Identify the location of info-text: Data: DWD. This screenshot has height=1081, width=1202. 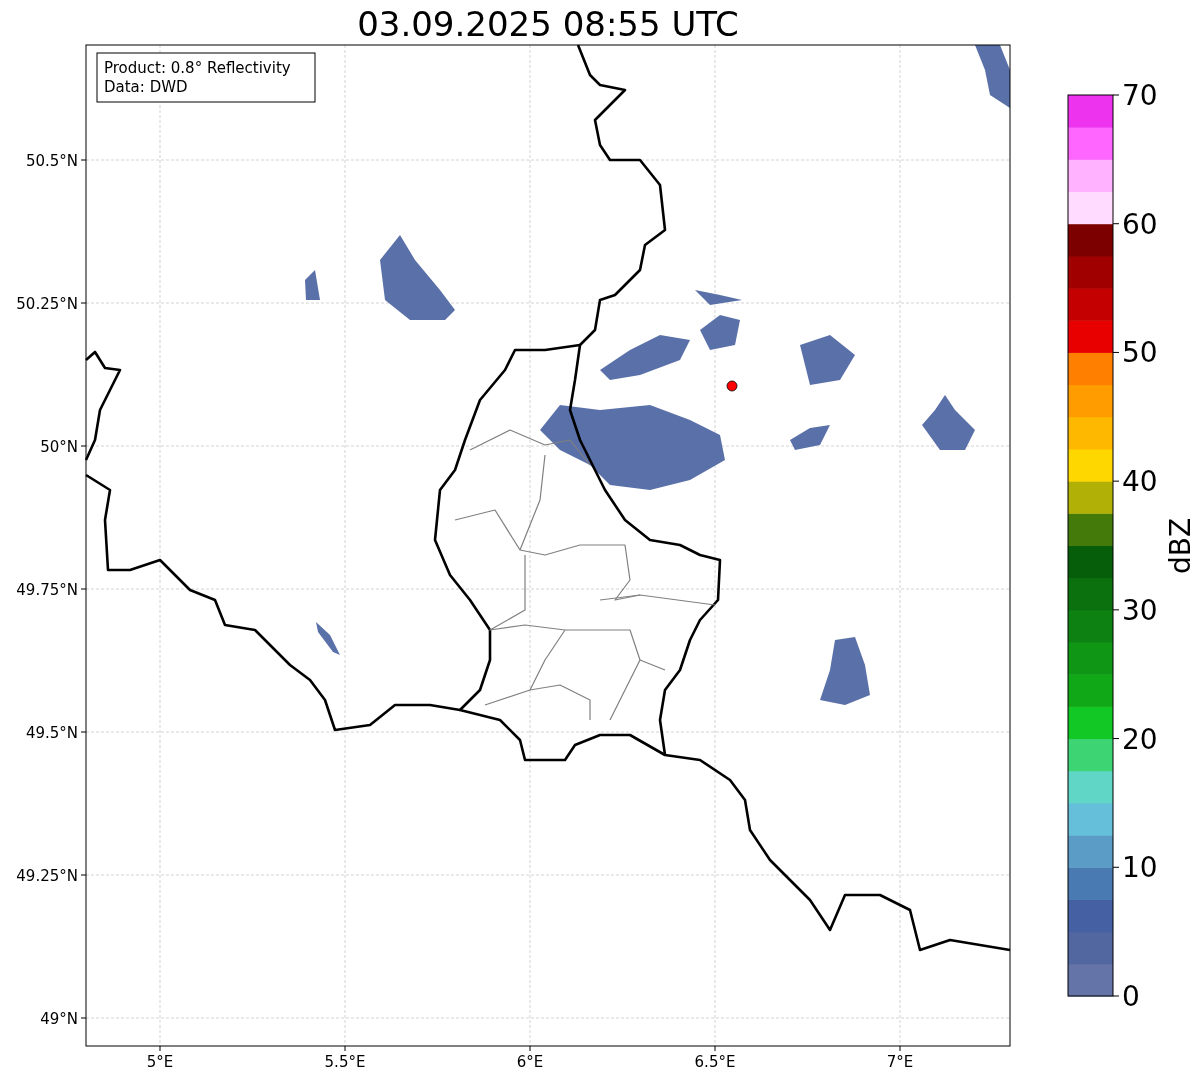
(146, 87).